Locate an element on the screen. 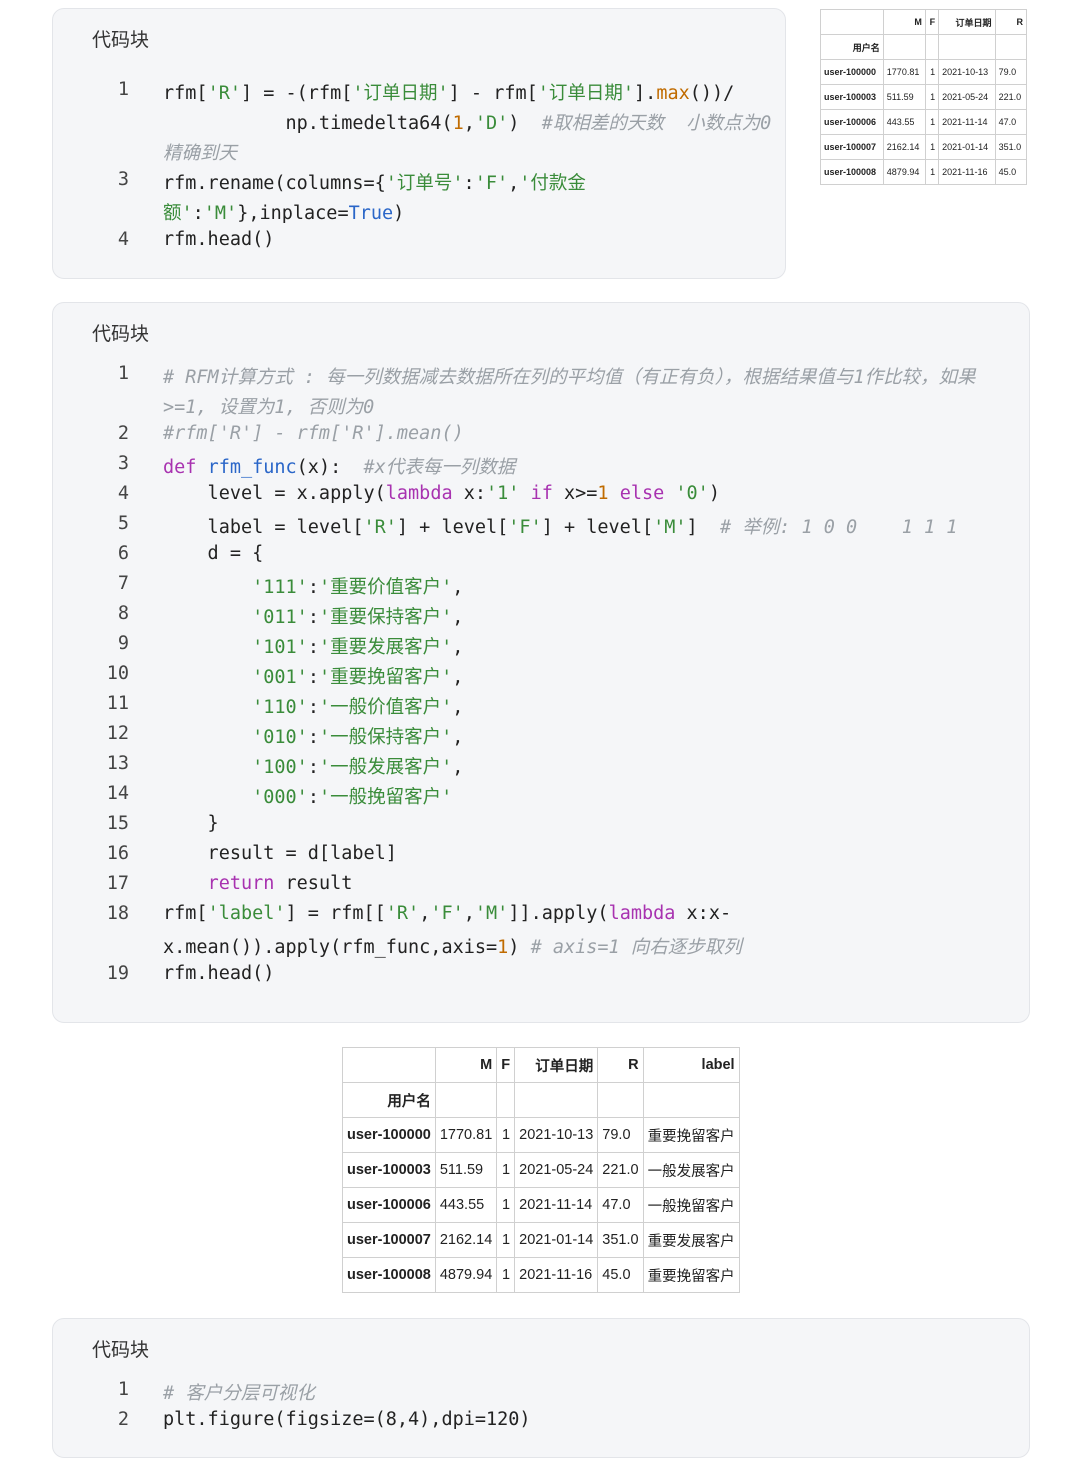  code-line: def rfm_func(x): #x代表每一列数据 is located at coordinates (339, 467).